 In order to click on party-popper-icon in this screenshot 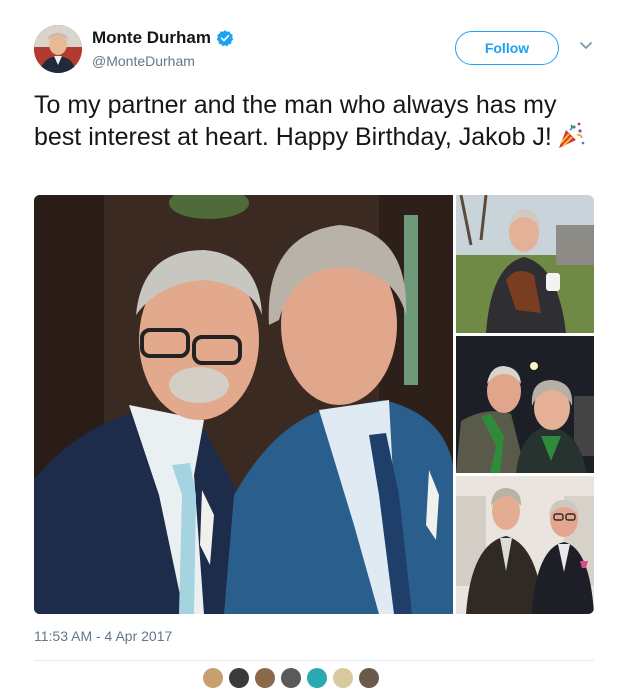, I will do `click(571, 135)`.